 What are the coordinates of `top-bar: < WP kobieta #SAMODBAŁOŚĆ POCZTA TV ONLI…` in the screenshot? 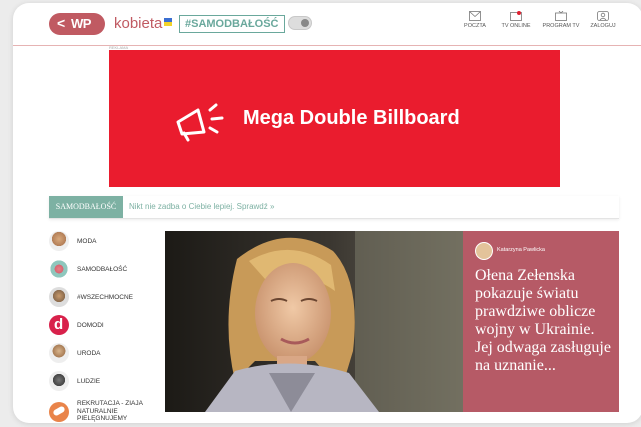 It's located at (327, 24).